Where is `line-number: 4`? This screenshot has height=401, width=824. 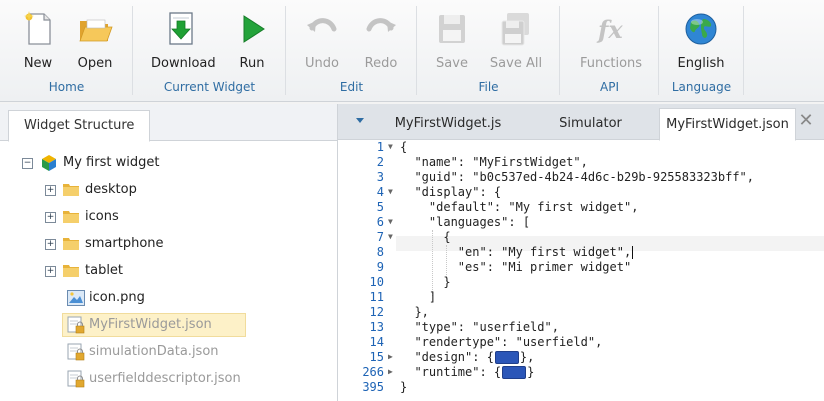
line-number: 4 is located at coordinates (380, 192).